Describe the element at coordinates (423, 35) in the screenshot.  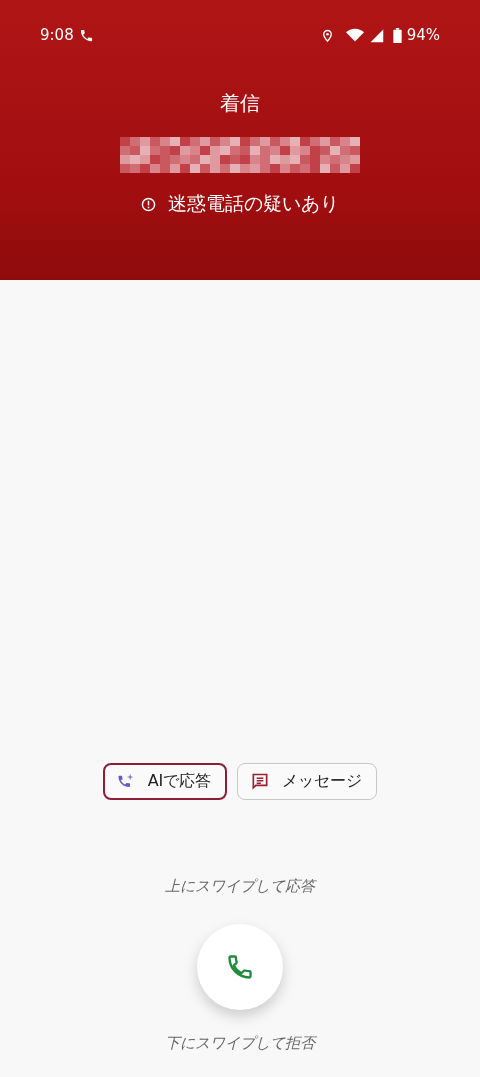
I see `battery-percent: 94%` at that location.